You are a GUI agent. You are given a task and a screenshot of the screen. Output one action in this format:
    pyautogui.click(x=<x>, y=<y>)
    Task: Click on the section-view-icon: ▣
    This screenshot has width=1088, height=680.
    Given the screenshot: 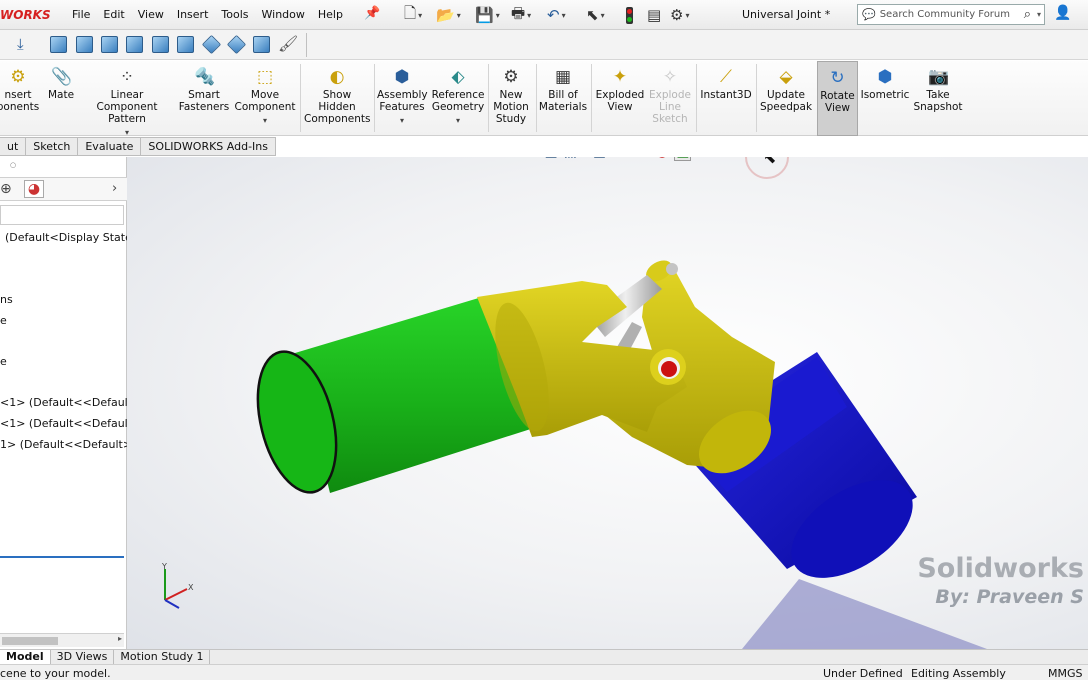 What is the action you would take?
    pyautogui.click(x=550, y=158)
    